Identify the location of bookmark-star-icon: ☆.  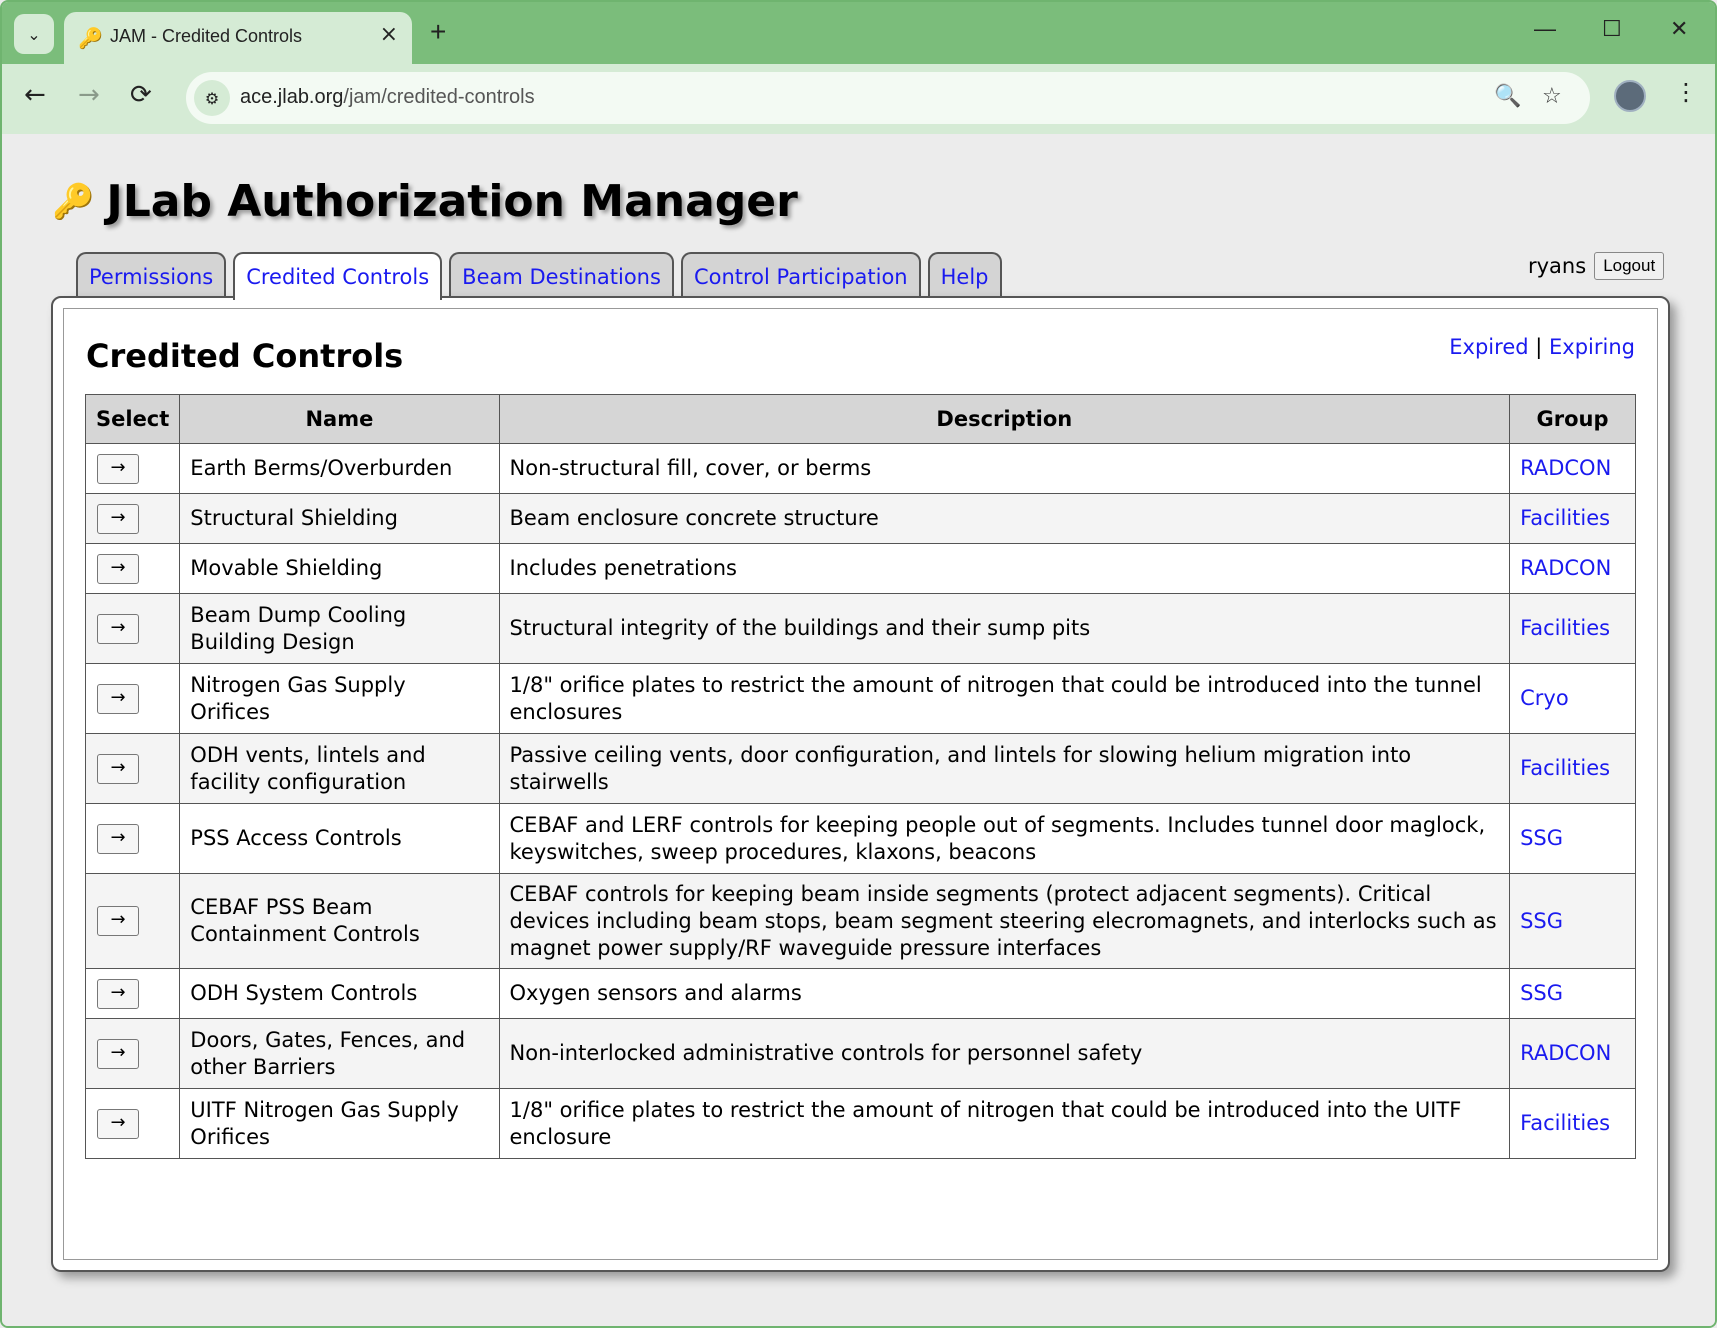
(1552, 96).